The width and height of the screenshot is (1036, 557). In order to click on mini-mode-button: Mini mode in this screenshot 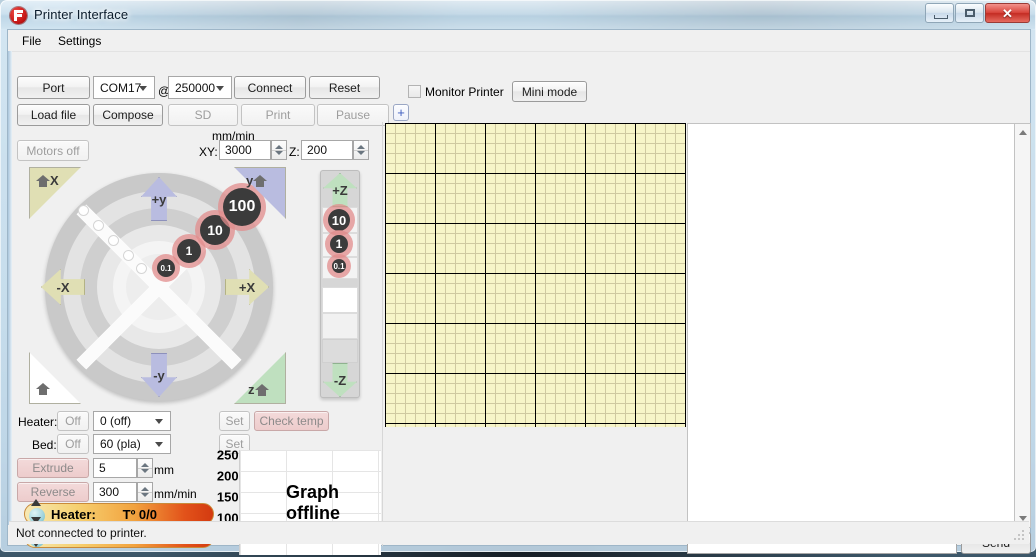, I will do `click(549, 91)`.